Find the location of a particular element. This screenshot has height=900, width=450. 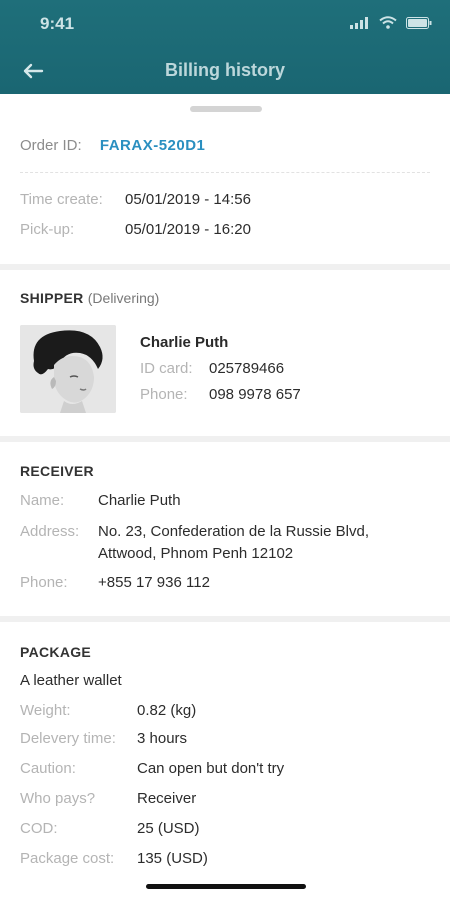

shipper-section-title: SHIPPER (Delivering) is located at coordinates (89, 298).